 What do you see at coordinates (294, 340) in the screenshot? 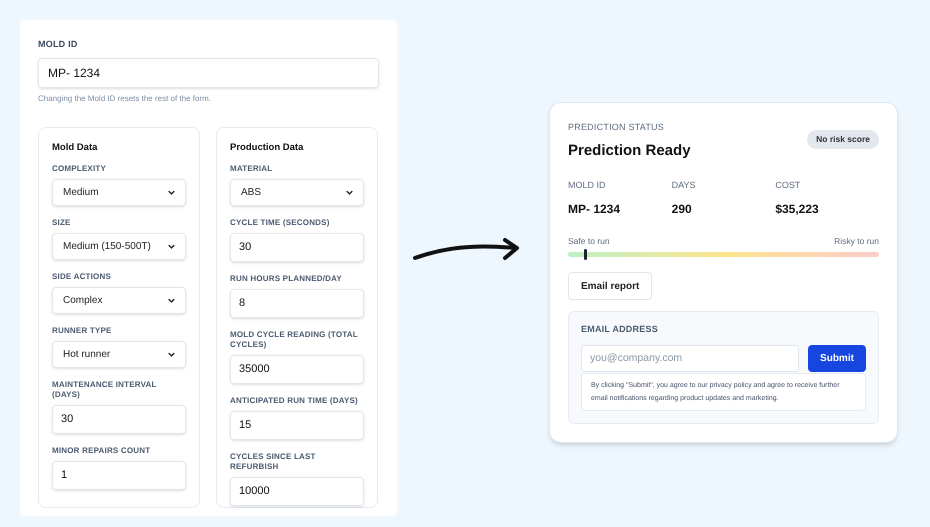
I see `field-label: MOLD CYCLE READING (TOTAL CYCLES)` at bounding box center [294, 340].